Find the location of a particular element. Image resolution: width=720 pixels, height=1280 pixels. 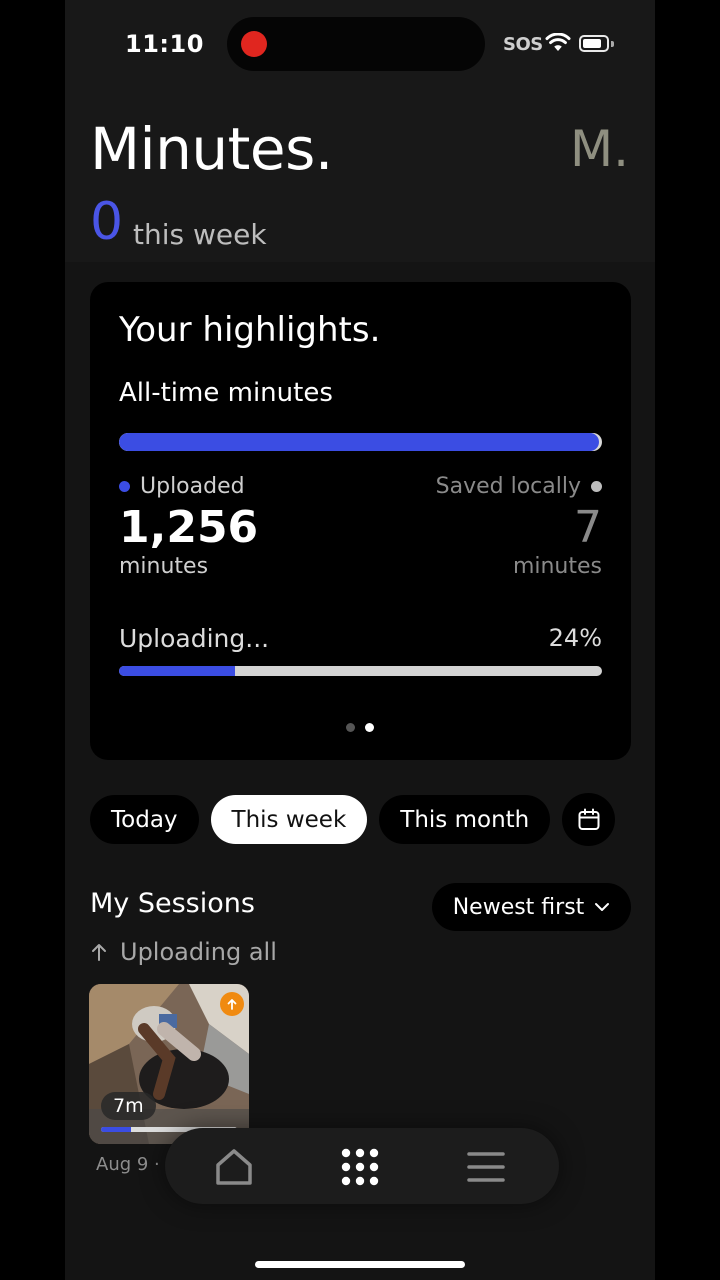

highlights-title: Your highlights. is located at coordinates (250, 330).